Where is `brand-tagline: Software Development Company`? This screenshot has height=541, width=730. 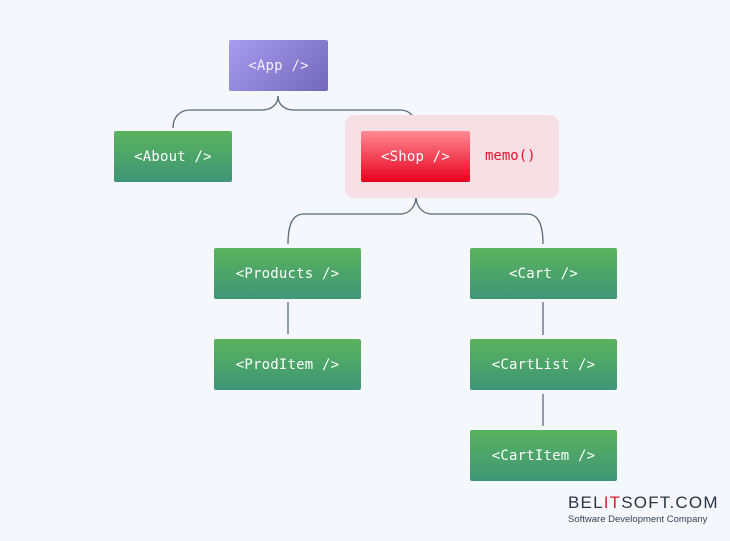
brand-tagline: Software Development Company is located at coordinates (638, 519).